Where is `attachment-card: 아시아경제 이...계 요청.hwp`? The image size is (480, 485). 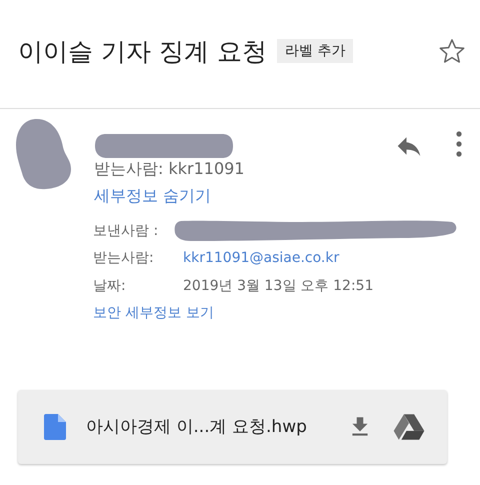
attachment-card: 아시아경제 이...계 요청.hwp is located at coordinates (232, 427).